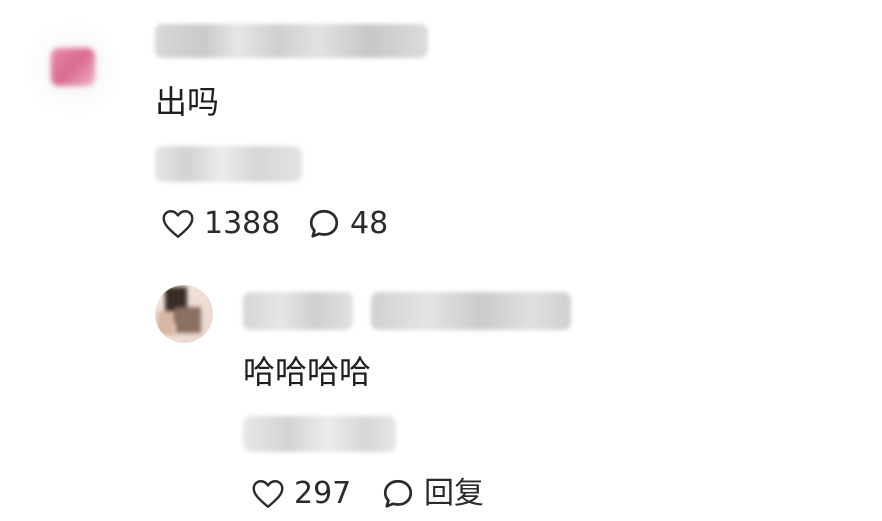 The width and height of the screenshot is (882, 521). What do you see at coordinates (347, 224) in the screenshot?
I see `comment-replies-button: 48` at bounding box center [347, 224].